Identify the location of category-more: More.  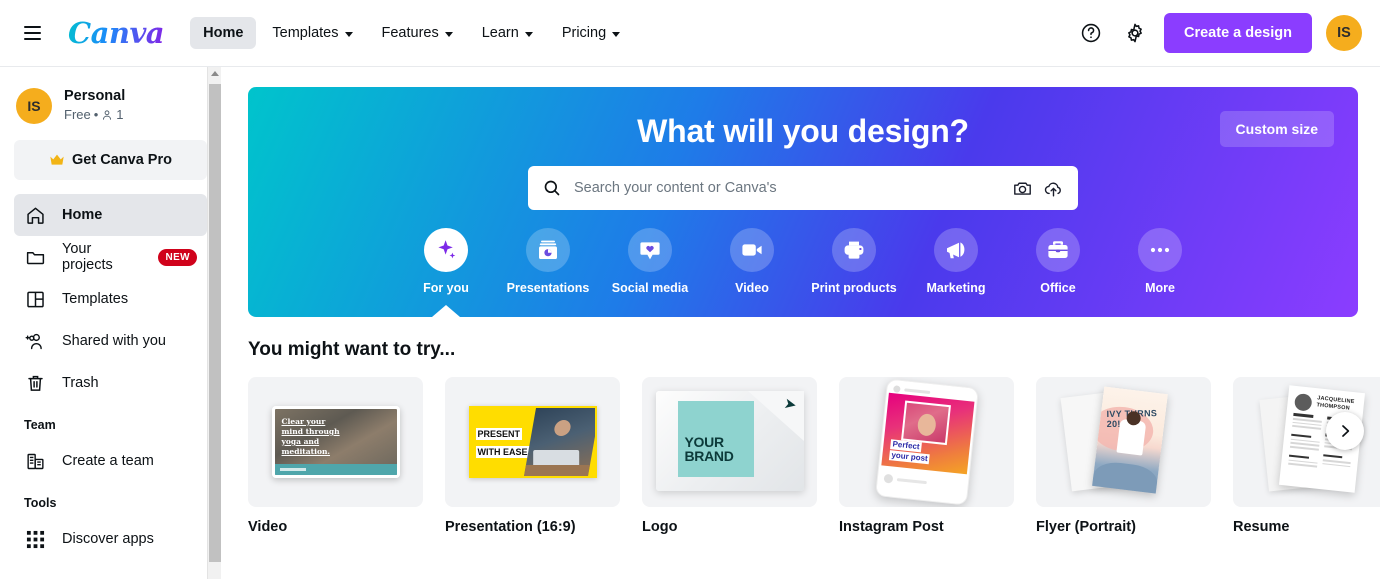
(1160, 261).